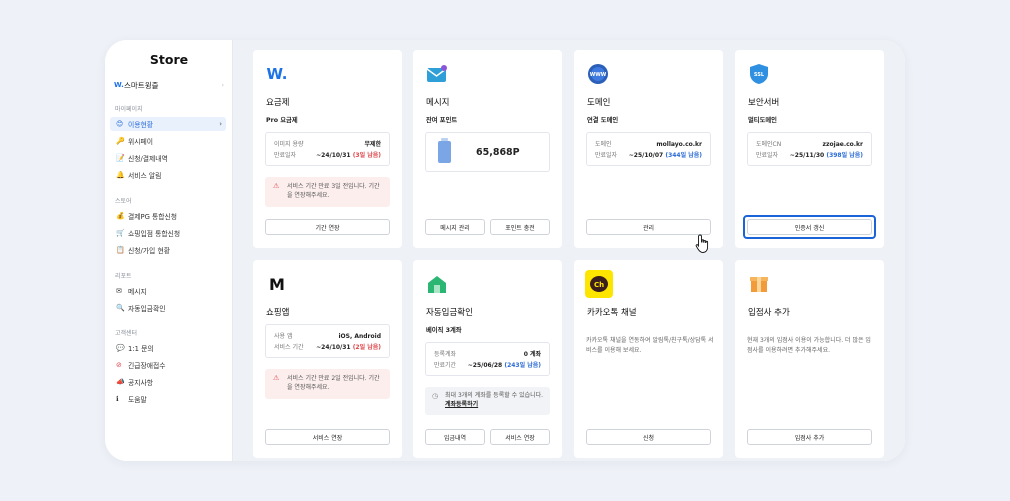  What do you see at coordinates (455, 227) in the screenshot?
I see `message-manage-button: 메시지 관리` at bounding box center [455, 227].